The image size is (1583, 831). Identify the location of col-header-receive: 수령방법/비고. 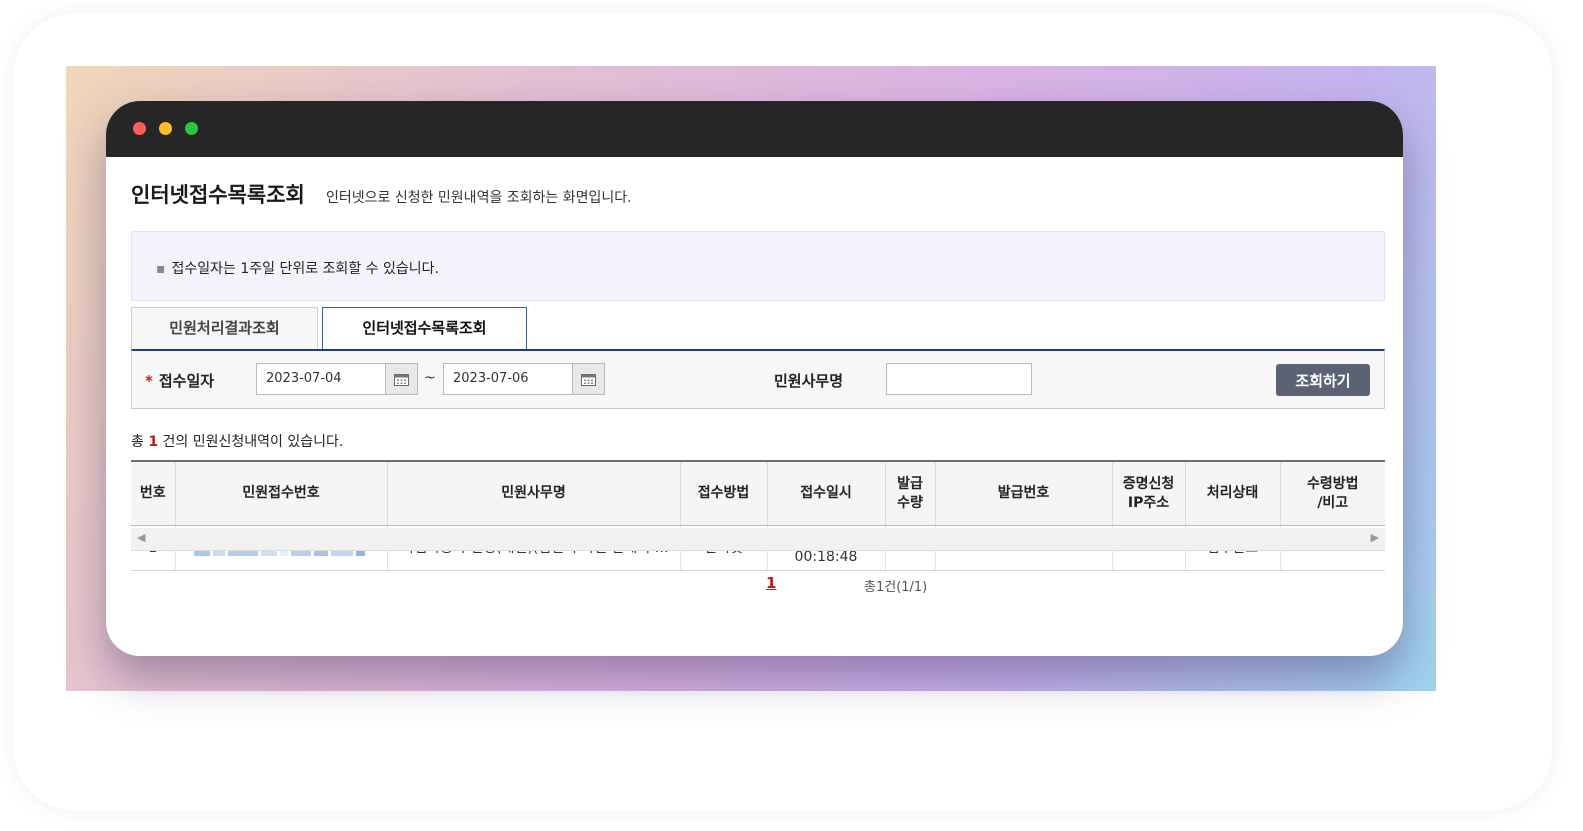
(1332, 493).